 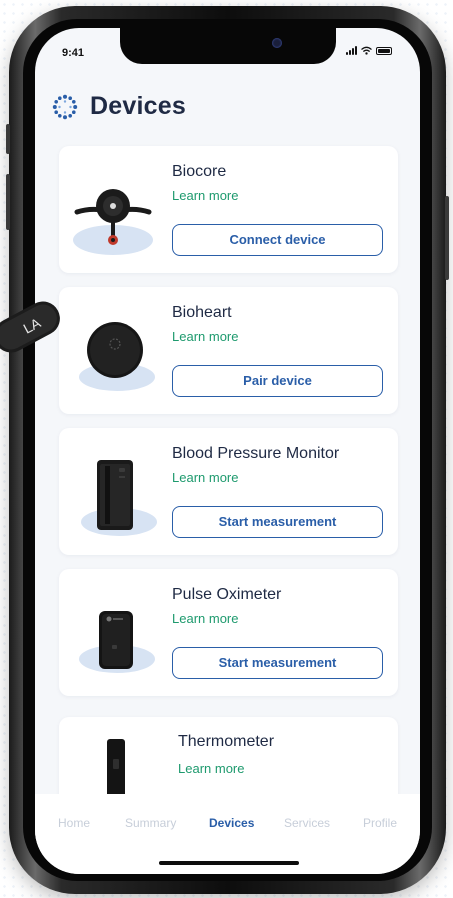 What do you see at coordinates (138, 106) in the screenshot?
I see `page-title: Devices` at bounding box center [138, 106].